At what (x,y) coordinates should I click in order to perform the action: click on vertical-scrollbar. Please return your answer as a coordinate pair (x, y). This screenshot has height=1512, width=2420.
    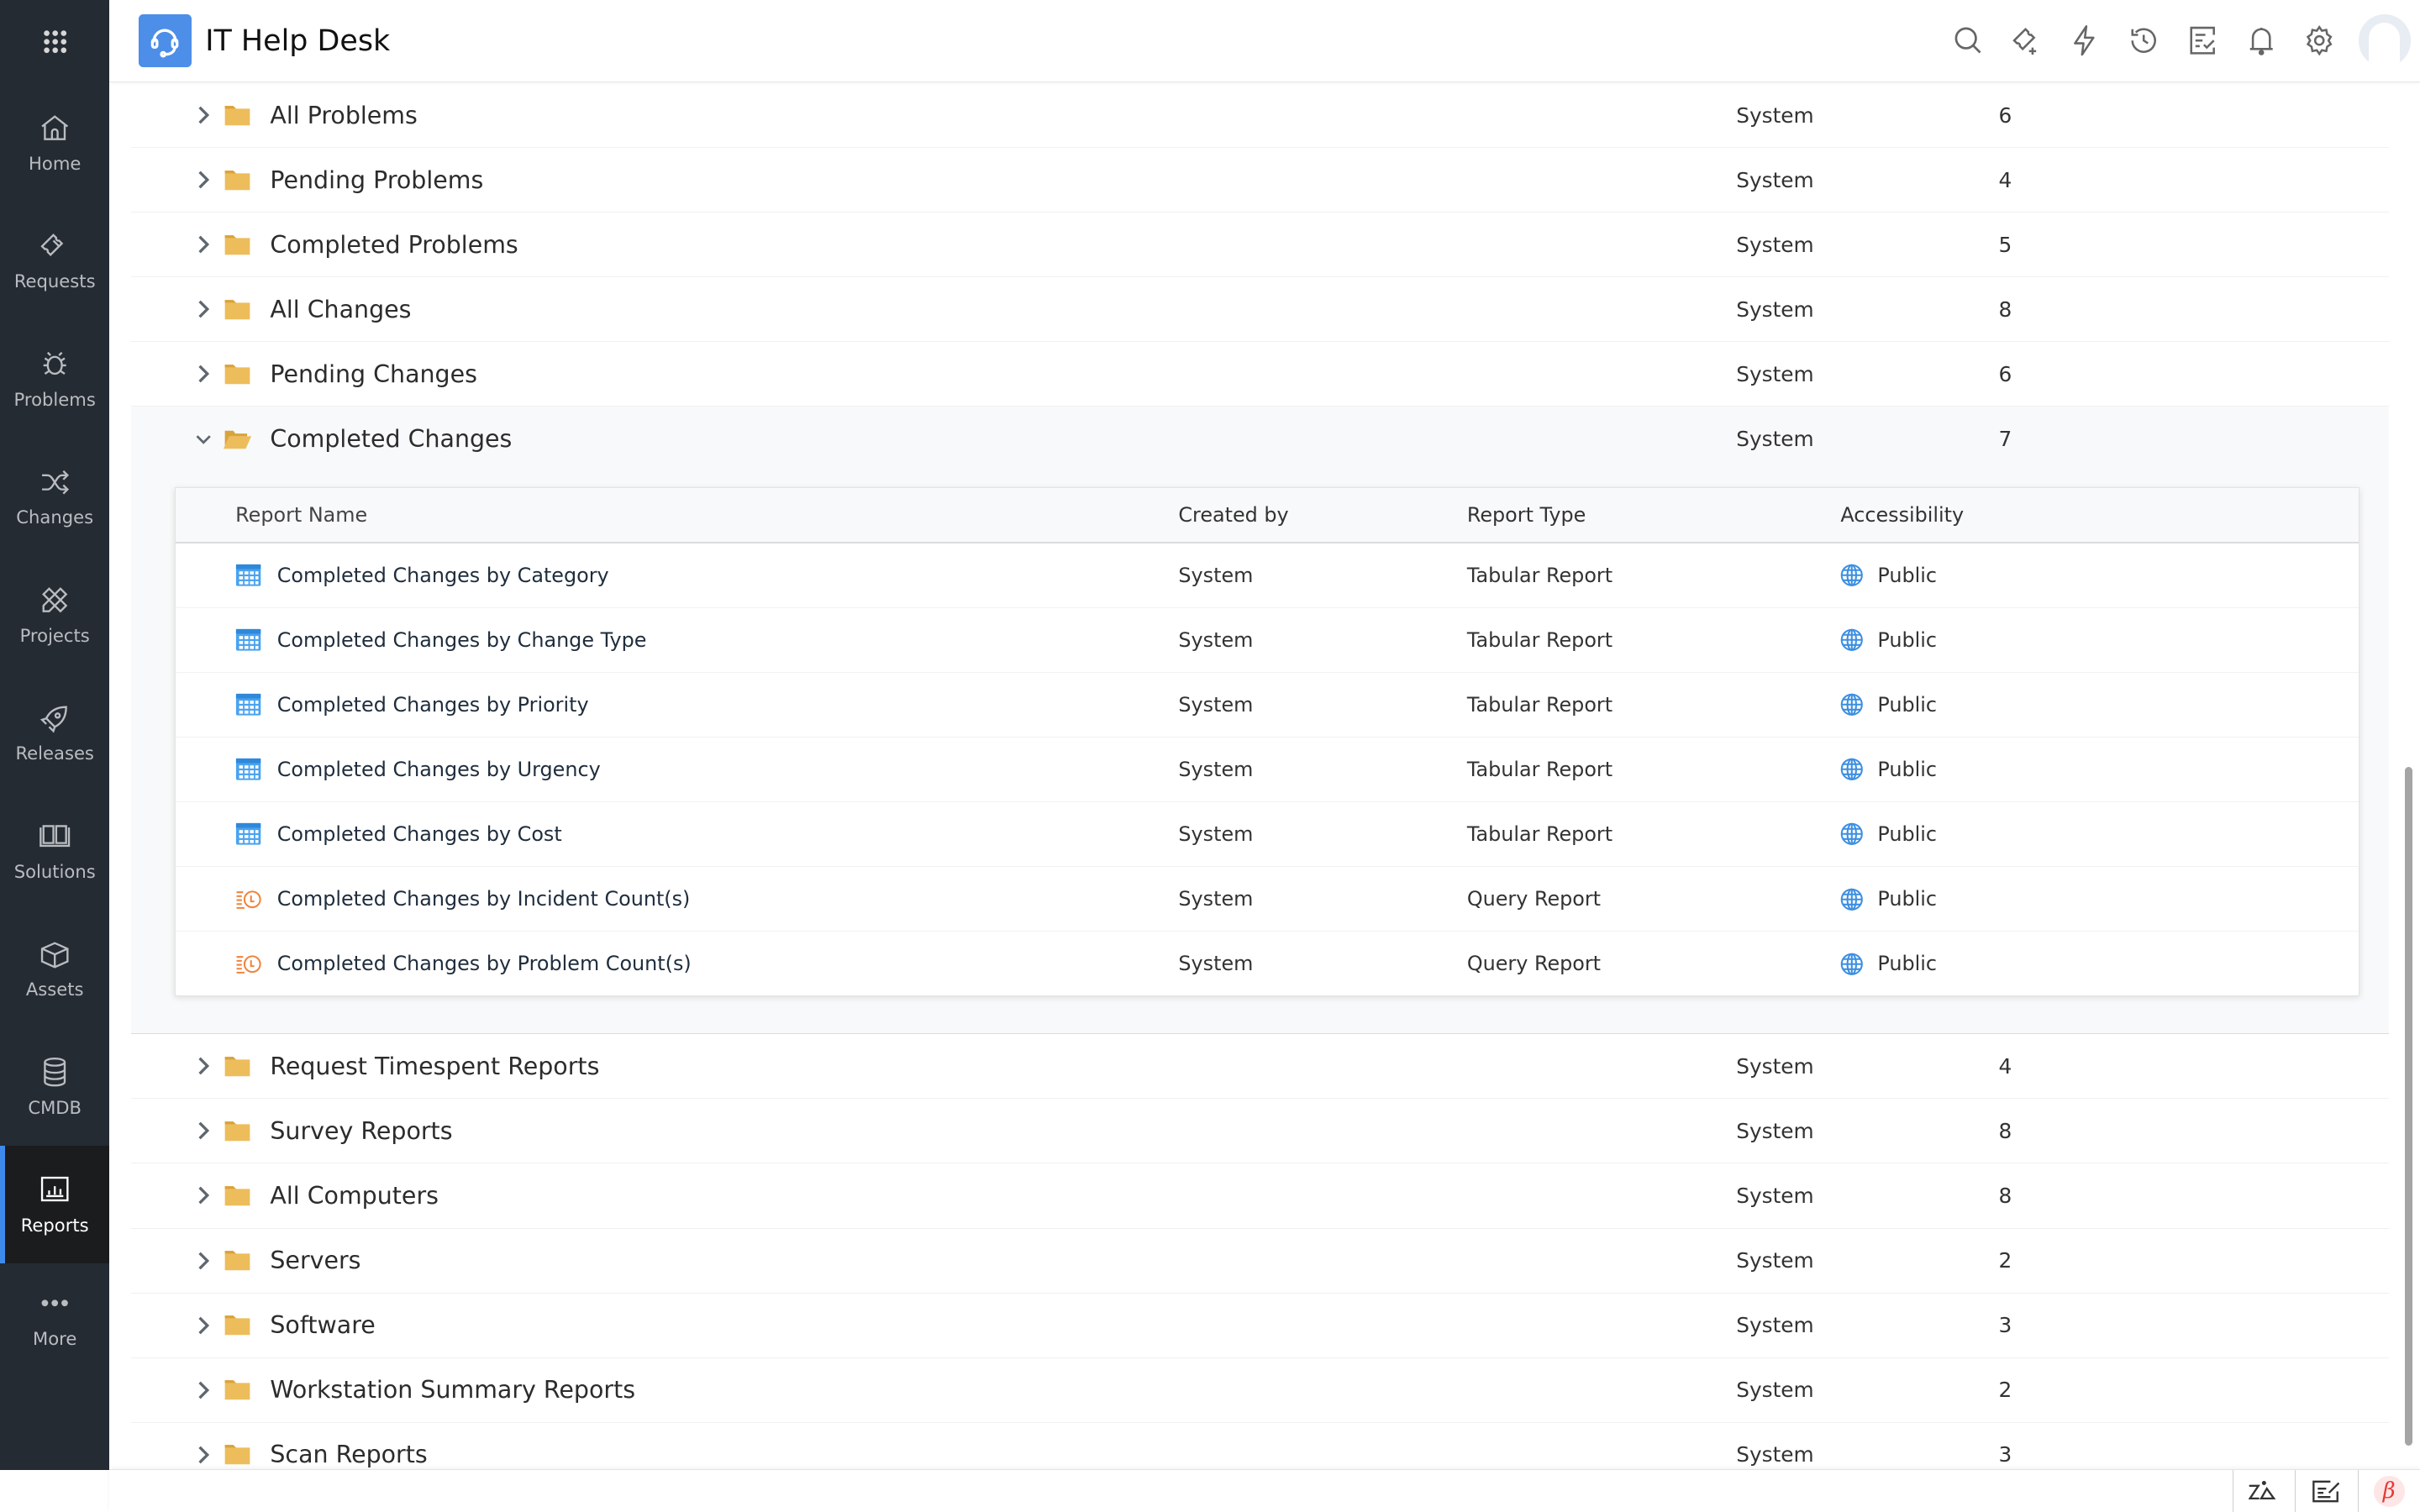
    Looking at the image, I should click on (2408, 1106).